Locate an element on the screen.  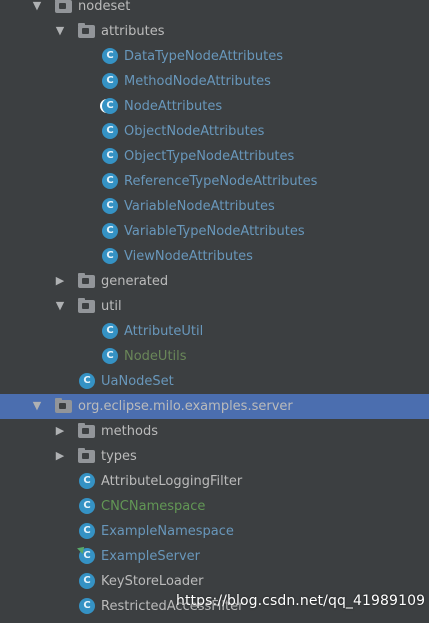
tree-node-class: C ObjectTypeNodeAttributes is located at coordinates (214, 156).